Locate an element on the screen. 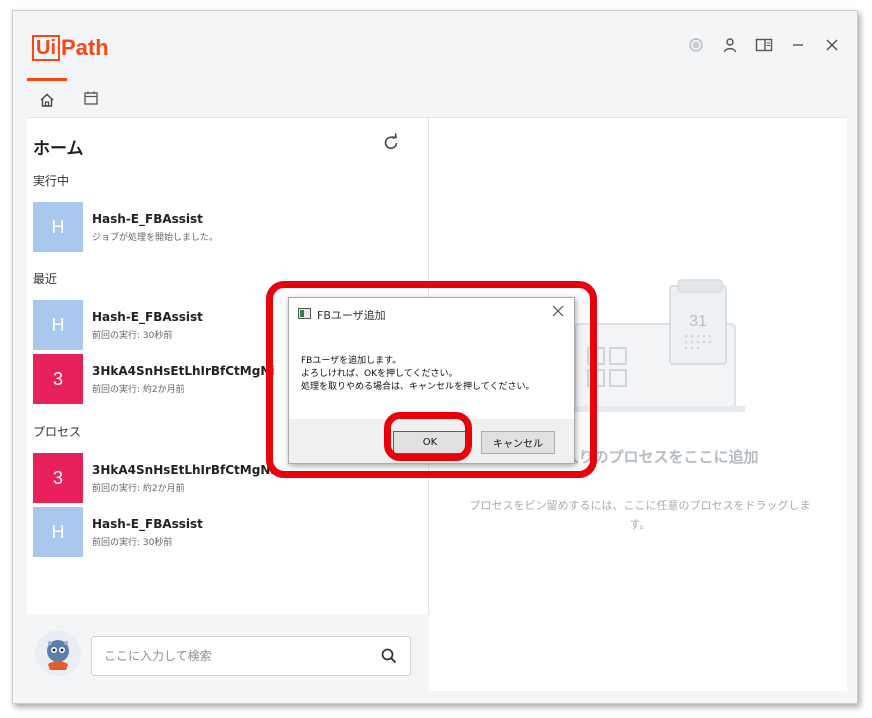  calendar-day: 31 is located at coordinates (698, 321).